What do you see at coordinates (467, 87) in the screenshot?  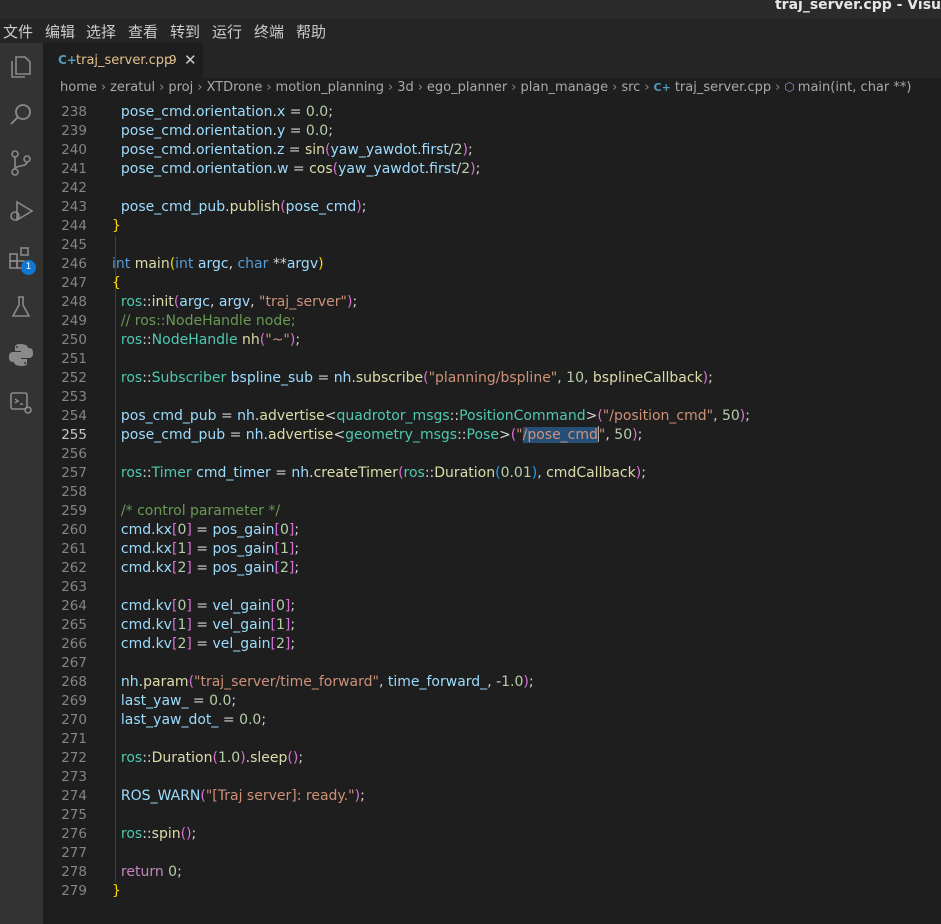 I see `breadcrumb-item: ego_planner` at bounding box center [467, 87].